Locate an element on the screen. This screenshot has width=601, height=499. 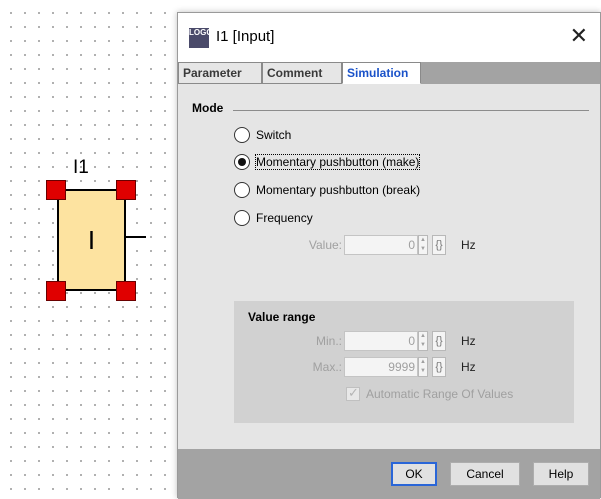
radio-momentary-break: Momentary pushbutton (break) is located at coordinates (327, 190).